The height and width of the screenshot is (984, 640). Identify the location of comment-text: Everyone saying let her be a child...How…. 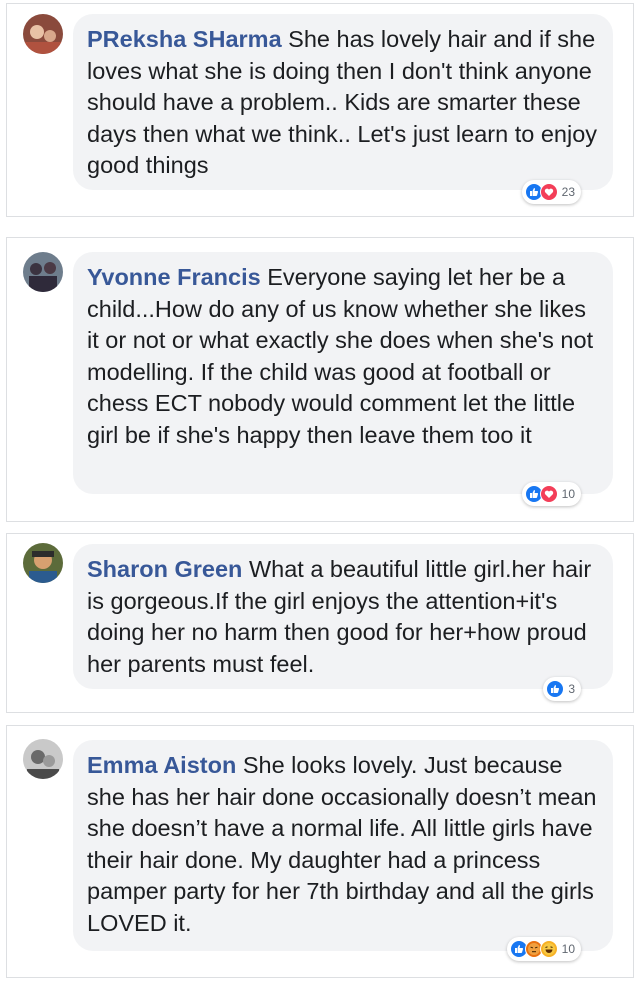
(340, 356).